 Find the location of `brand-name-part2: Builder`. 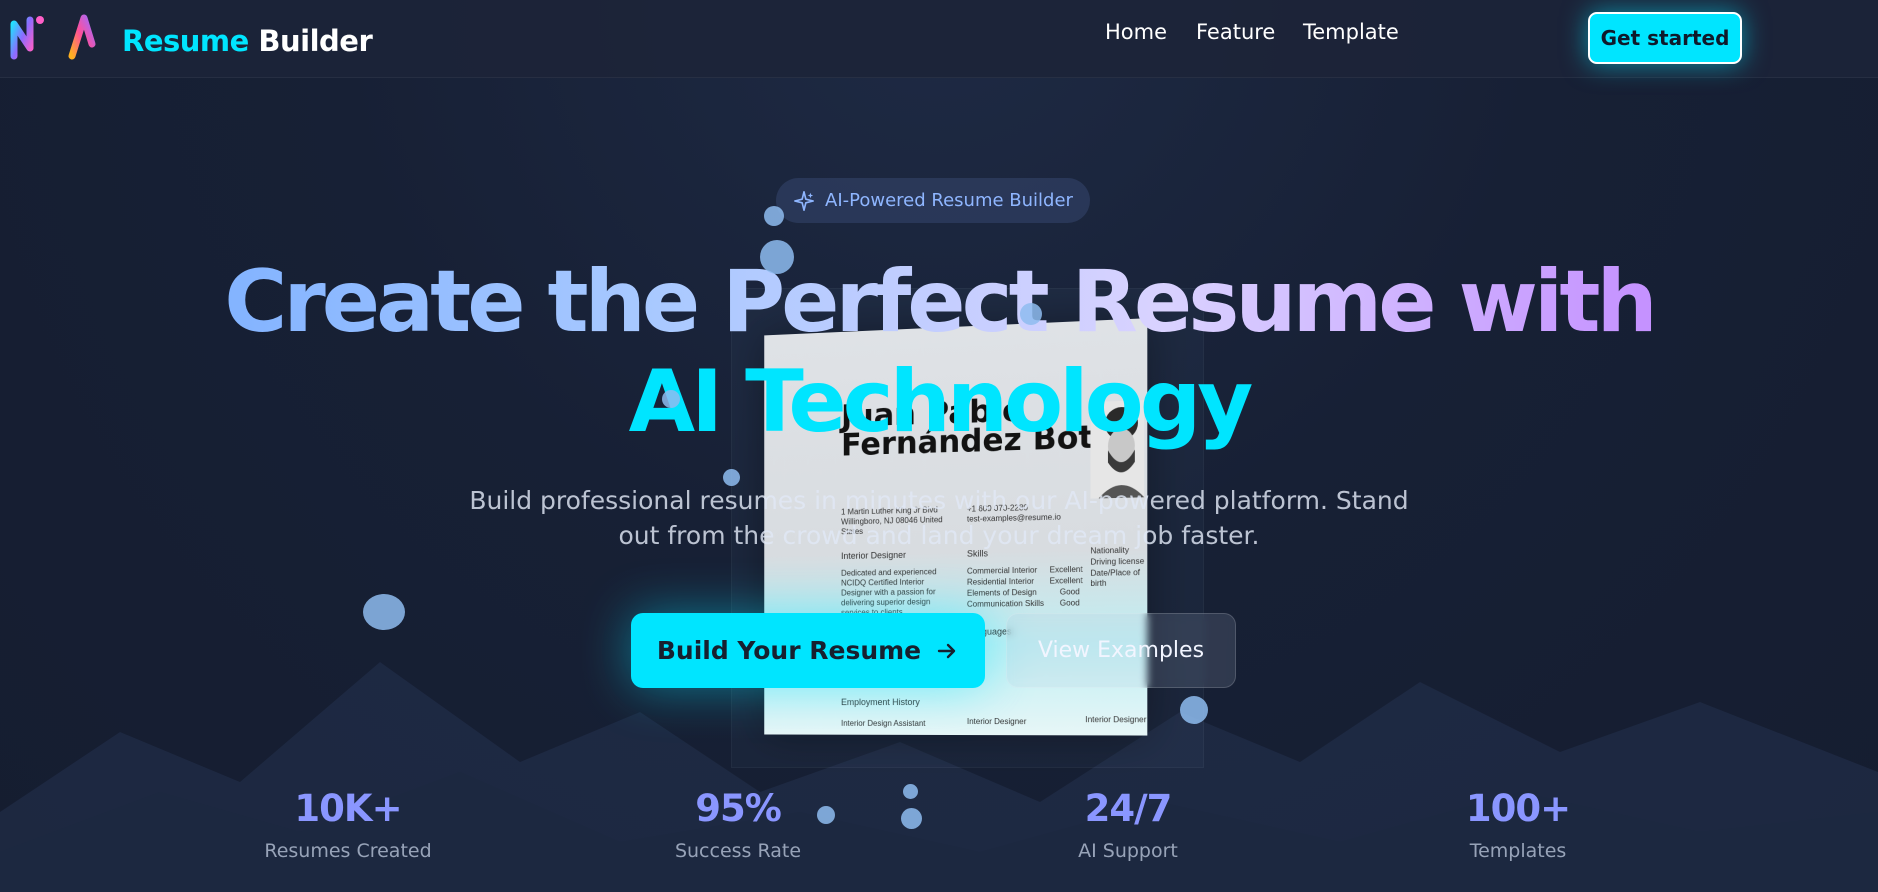

brand-name-part2: Builder is located at coordinates (315, 41).